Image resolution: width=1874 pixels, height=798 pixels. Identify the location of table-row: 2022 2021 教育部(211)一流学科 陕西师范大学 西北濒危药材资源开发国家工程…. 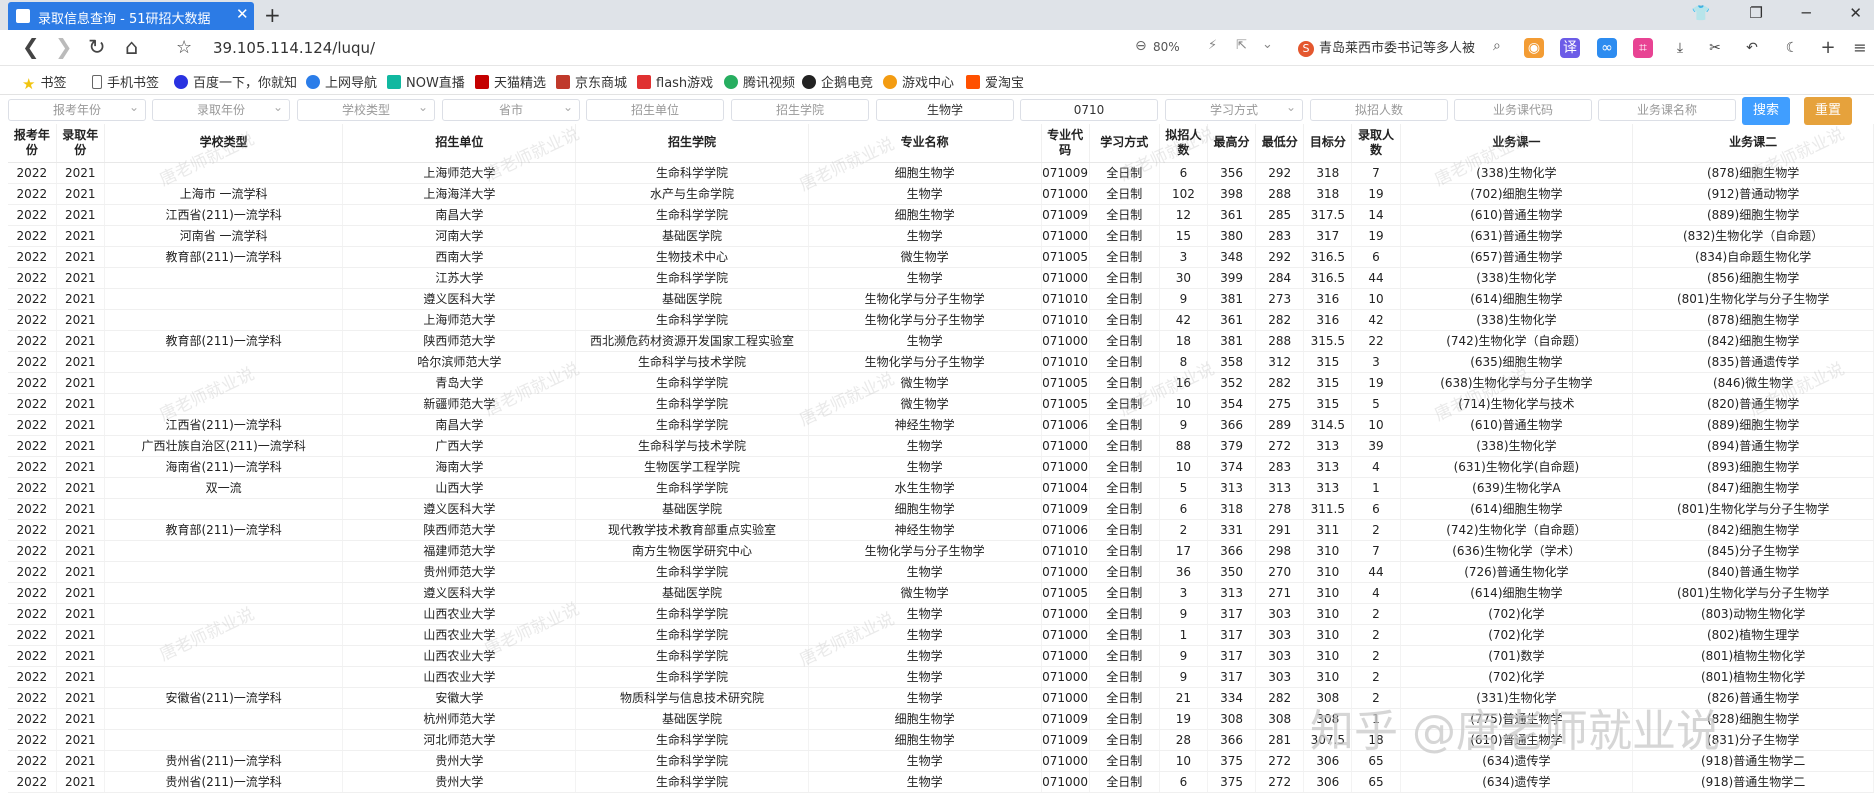
(941, 341).